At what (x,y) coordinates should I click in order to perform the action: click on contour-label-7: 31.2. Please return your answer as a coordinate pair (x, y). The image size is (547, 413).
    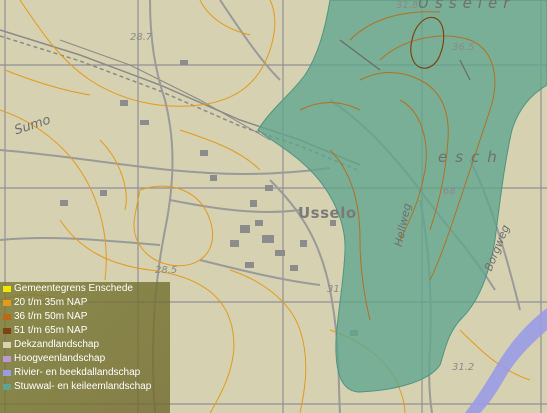
    Looking at the image, I should click on (463, 367).